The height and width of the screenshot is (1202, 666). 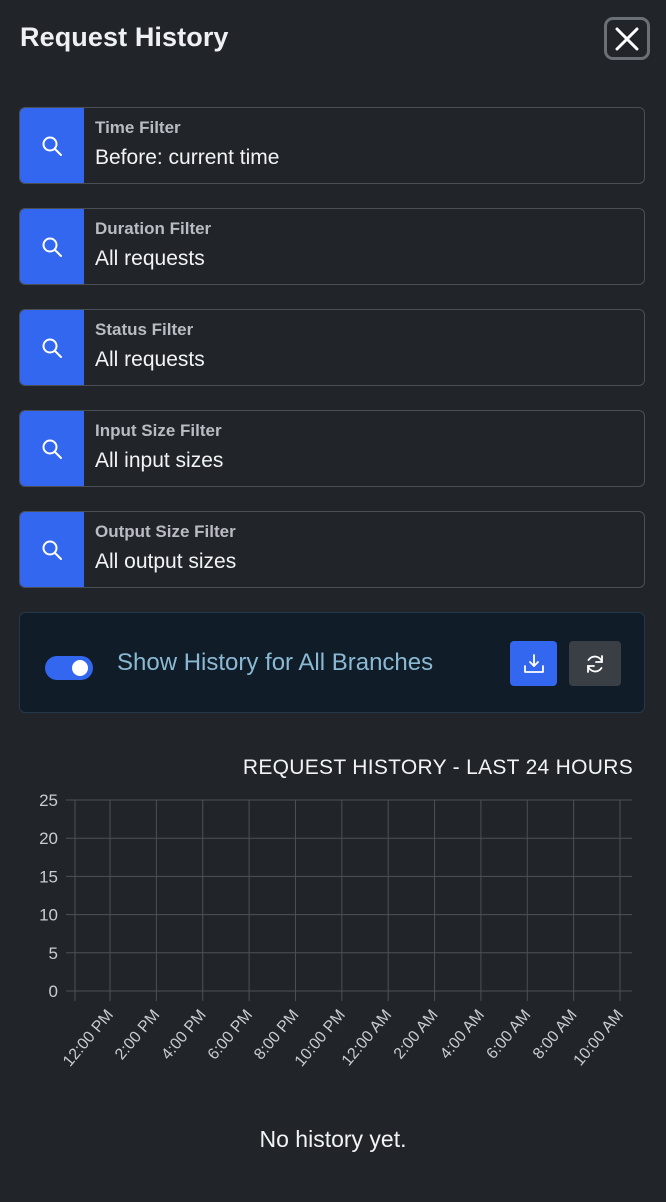 I want to click on download-button, so click(x=533, y=663).